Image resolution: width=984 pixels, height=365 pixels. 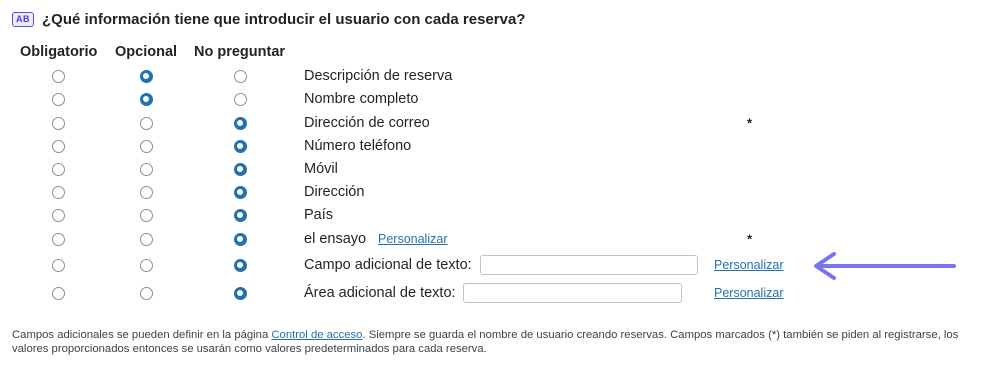 I want to click on field-row-mobile: Móvil, so click(x=492, y=169).